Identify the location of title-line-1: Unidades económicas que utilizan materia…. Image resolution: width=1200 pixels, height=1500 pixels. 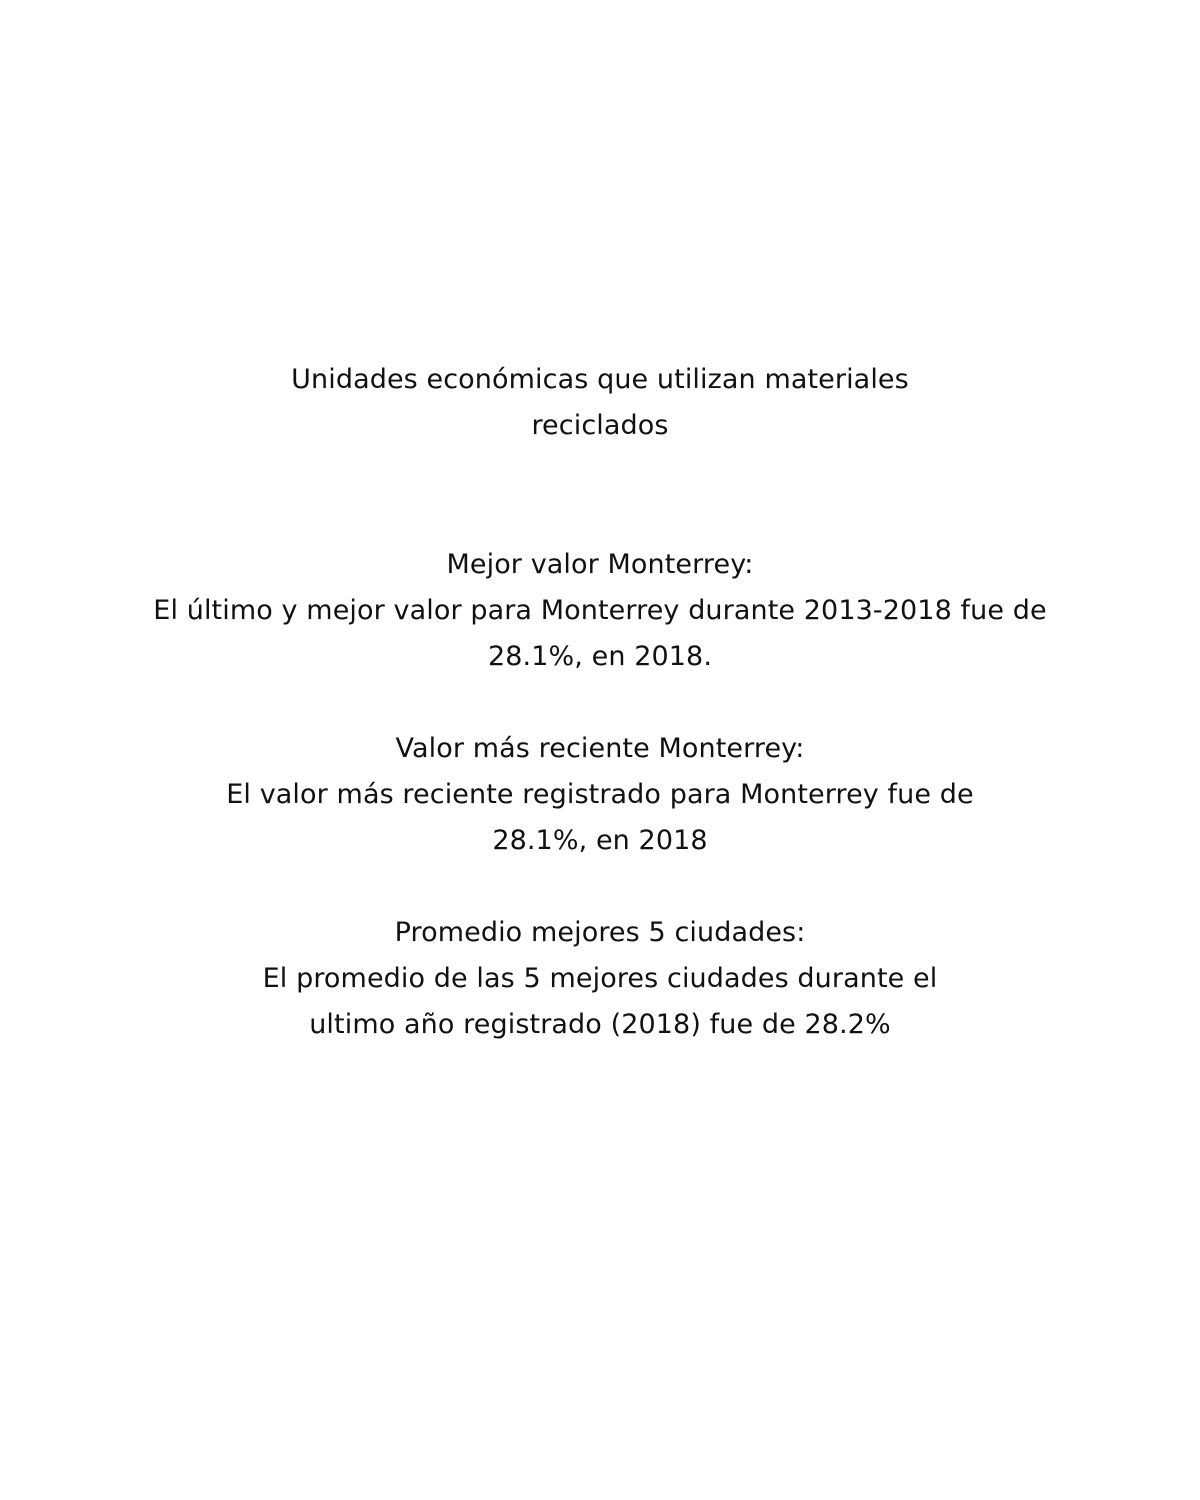
(600, 379).